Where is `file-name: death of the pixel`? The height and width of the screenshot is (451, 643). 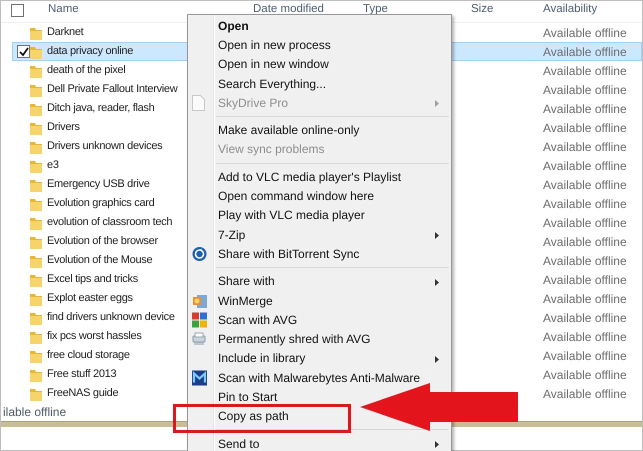 file-name: death of the pixel is located at coordinates (86, 70).